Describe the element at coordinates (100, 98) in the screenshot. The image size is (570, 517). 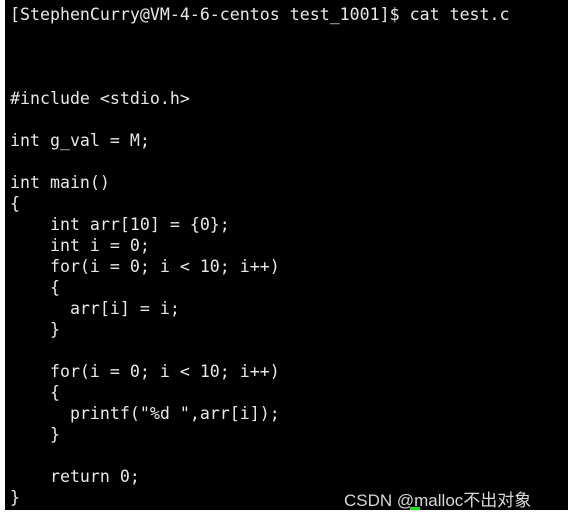
I see `code-line: #include <stdio.h>` at that location.